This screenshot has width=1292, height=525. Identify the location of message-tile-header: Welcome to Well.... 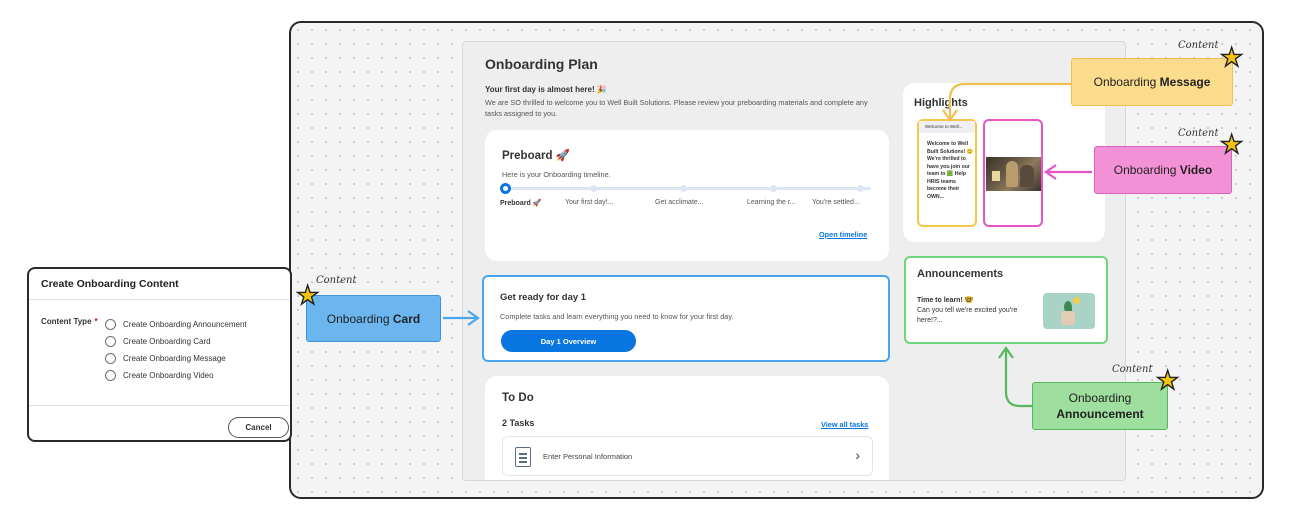
(947, 127).